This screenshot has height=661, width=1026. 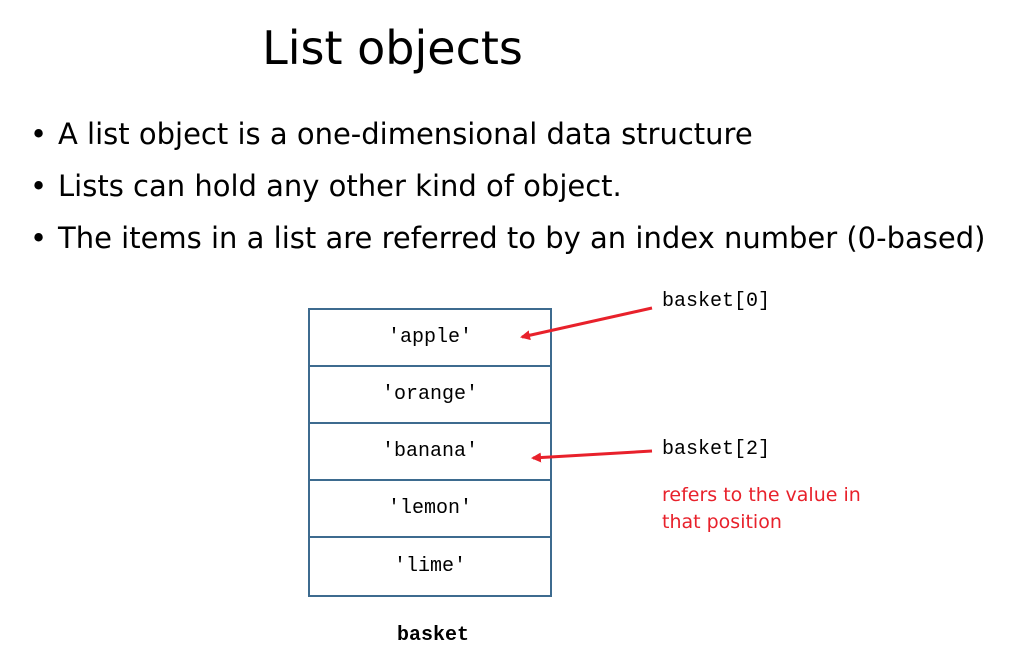 What do you see at coordinates (716, 301) in the screenshot?
I see `index-label-0: basket[0]` at bounding box center [716, 301].